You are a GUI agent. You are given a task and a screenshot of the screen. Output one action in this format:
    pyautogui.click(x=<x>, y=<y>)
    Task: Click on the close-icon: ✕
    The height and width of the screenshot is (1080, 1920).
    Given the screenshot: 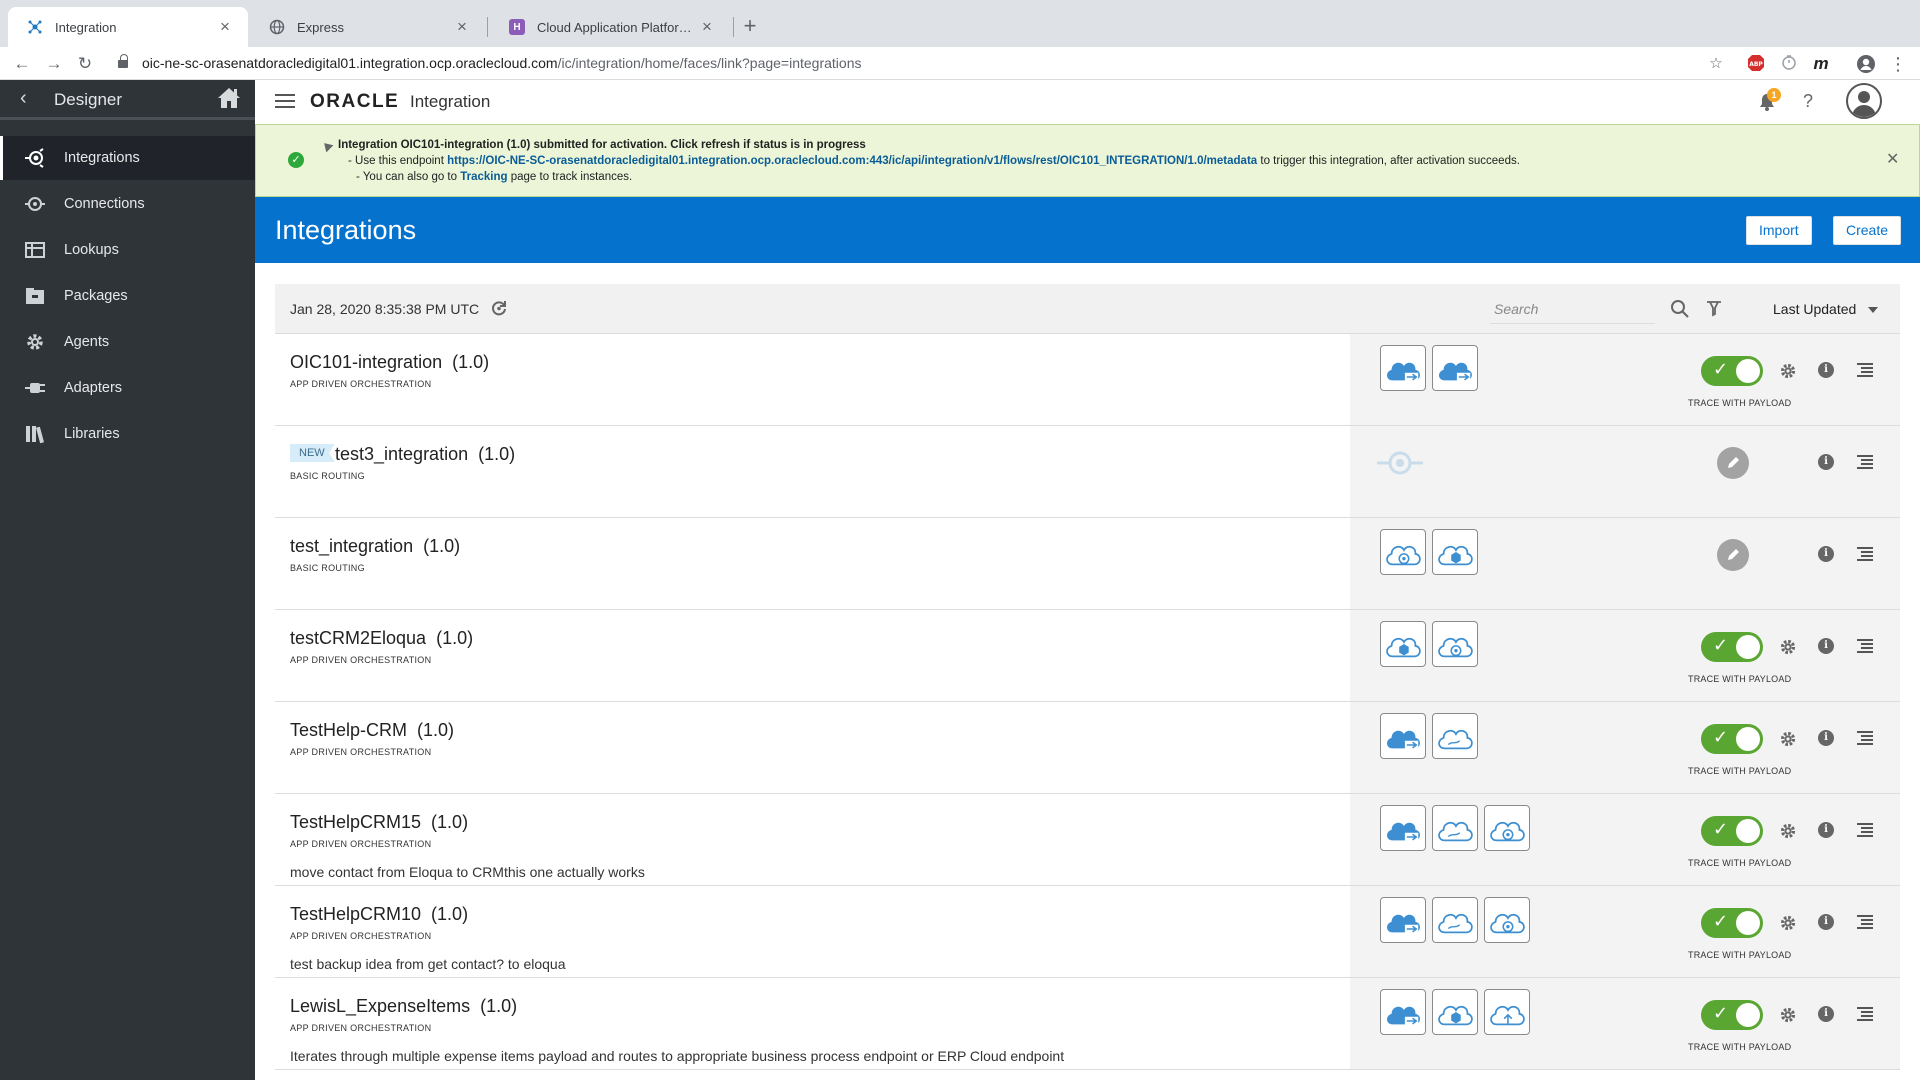 What is the action you would take?
    pyautogui.click(x=1892, y=159)
    